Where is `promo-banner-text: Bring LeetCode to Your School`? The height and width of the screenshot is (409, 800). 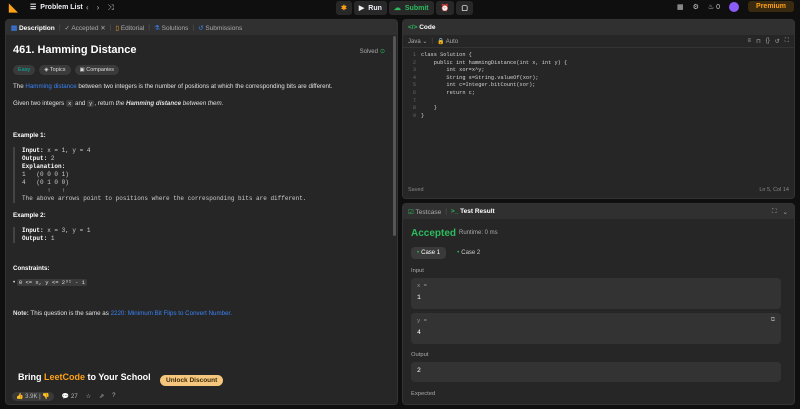 promo-banner-text: Bring LeetCode to Your School is located at coordinates (84, 377).